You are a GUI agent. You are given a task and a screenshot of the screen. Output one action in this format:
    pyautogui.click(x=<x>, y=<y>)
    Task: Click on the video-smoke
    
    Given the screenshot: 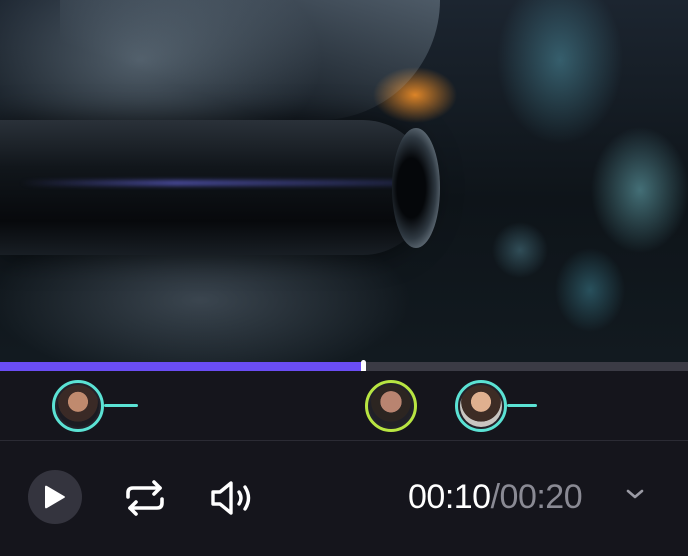 What is the action you would take?
    pyautogui.click(x=250, y=60)
    